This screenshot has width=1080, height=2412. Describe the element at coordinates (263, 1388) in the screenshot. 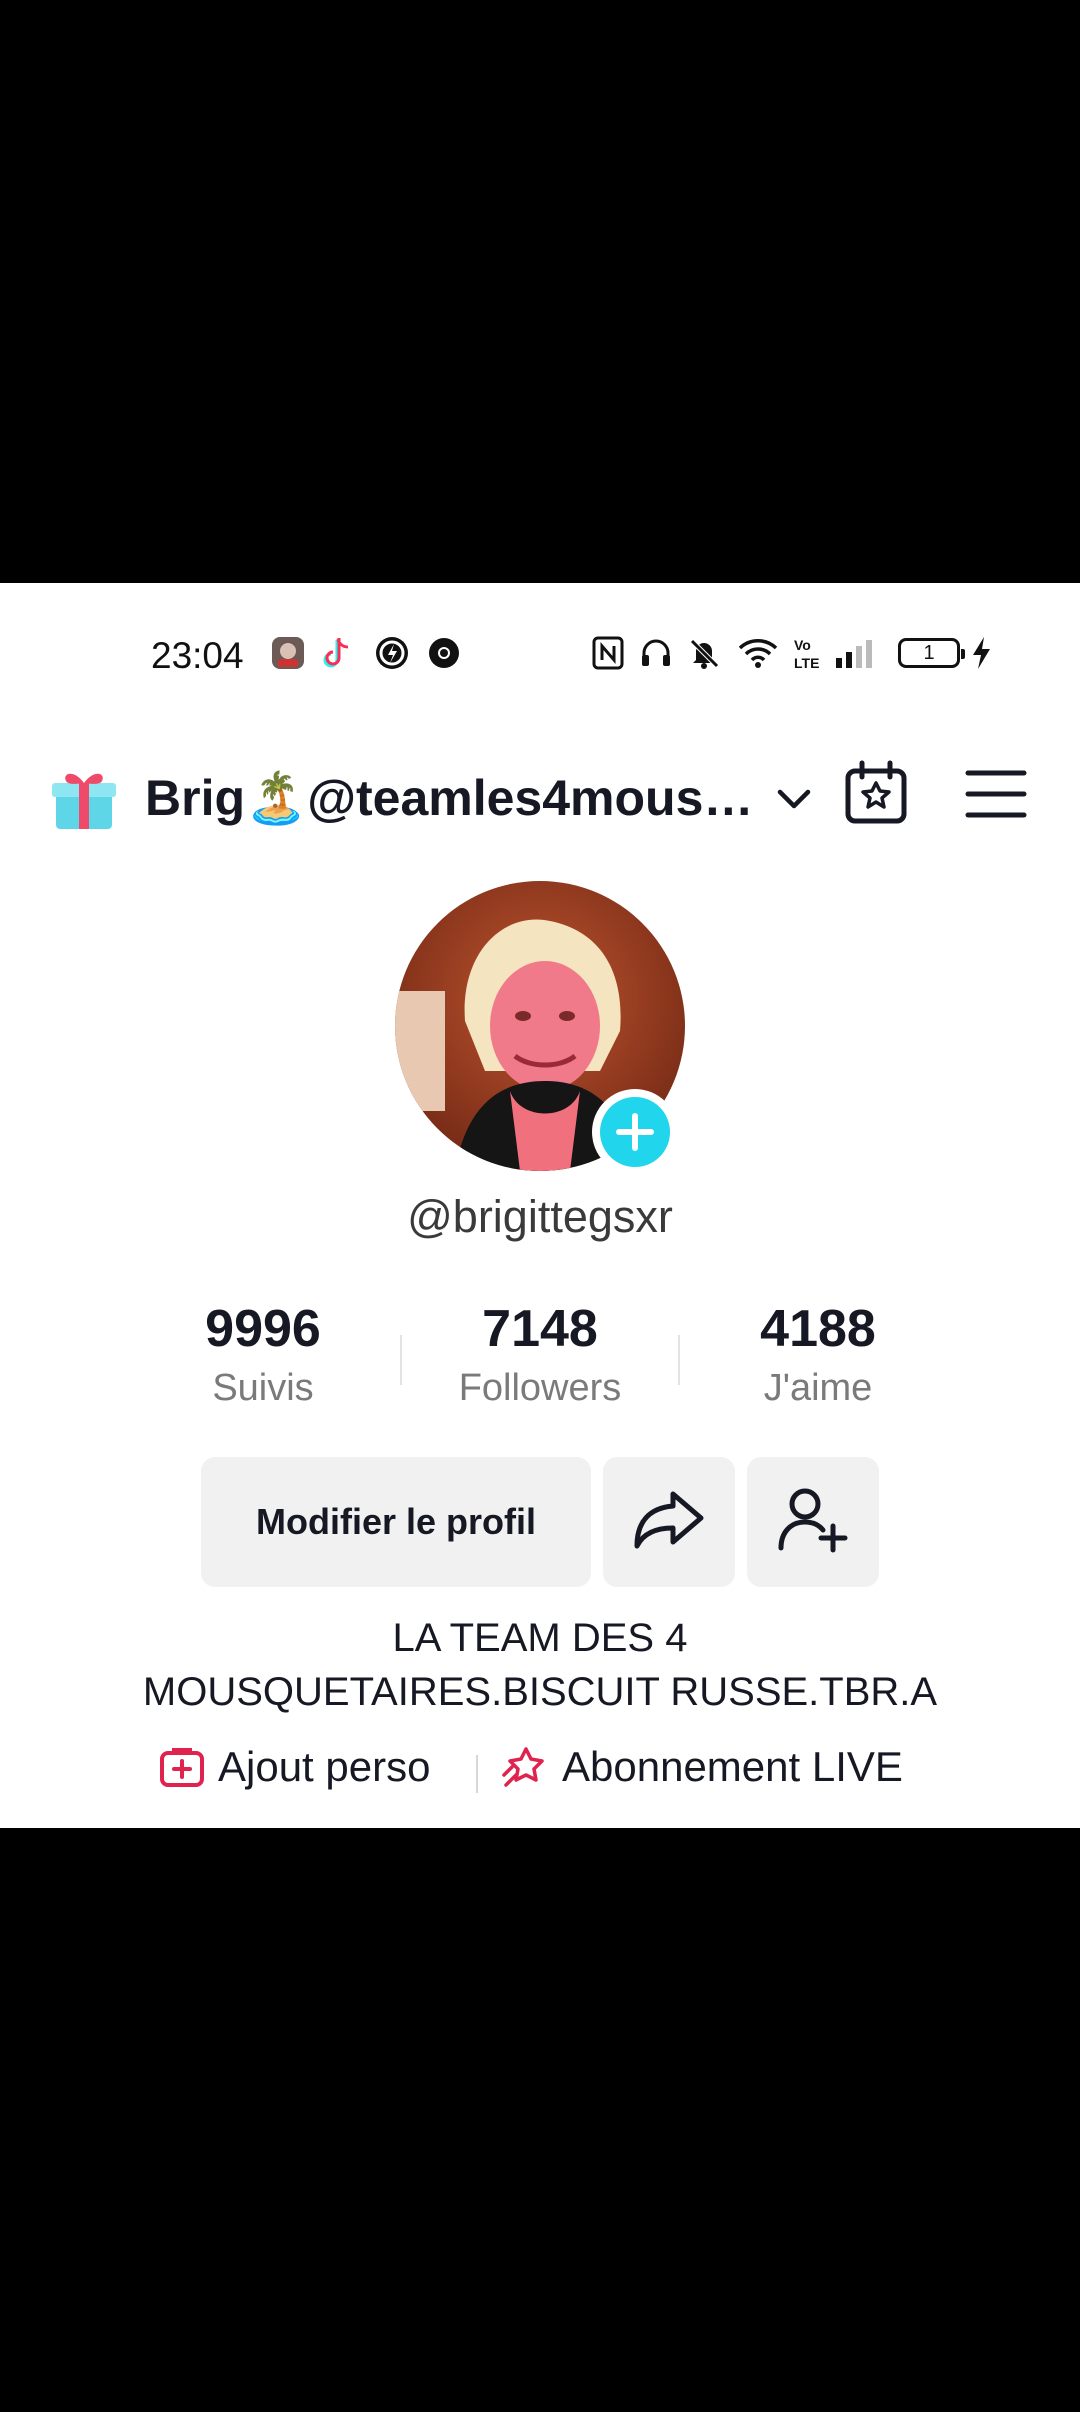

I see `stat-label: Suivis` at that location.